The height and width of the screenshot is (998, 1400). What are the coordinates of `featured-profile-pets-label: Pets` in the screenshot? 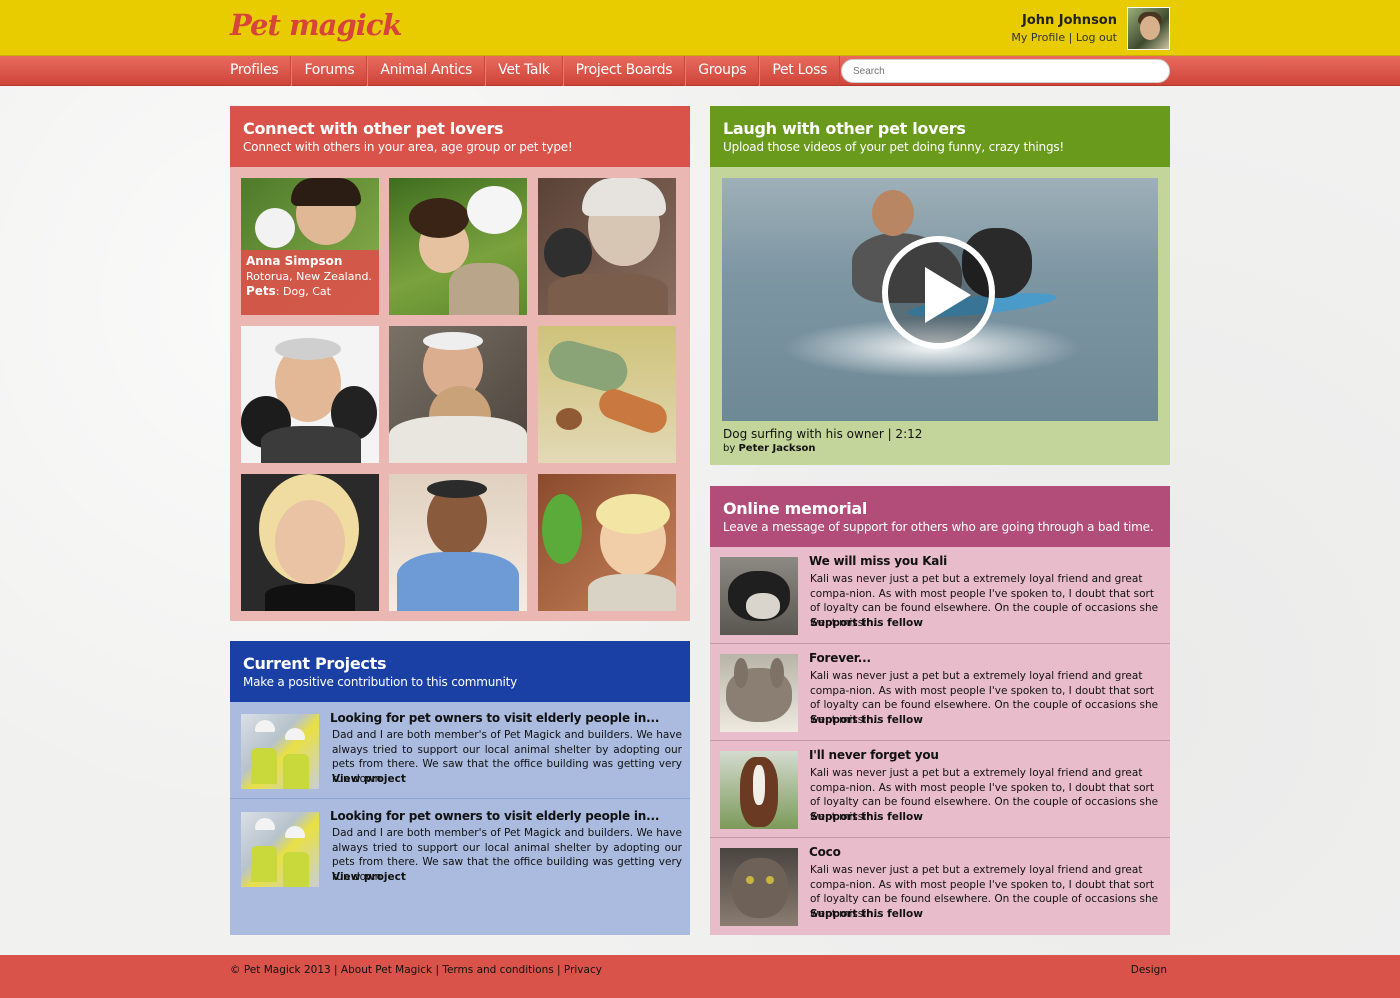 It's located at (261, 291).